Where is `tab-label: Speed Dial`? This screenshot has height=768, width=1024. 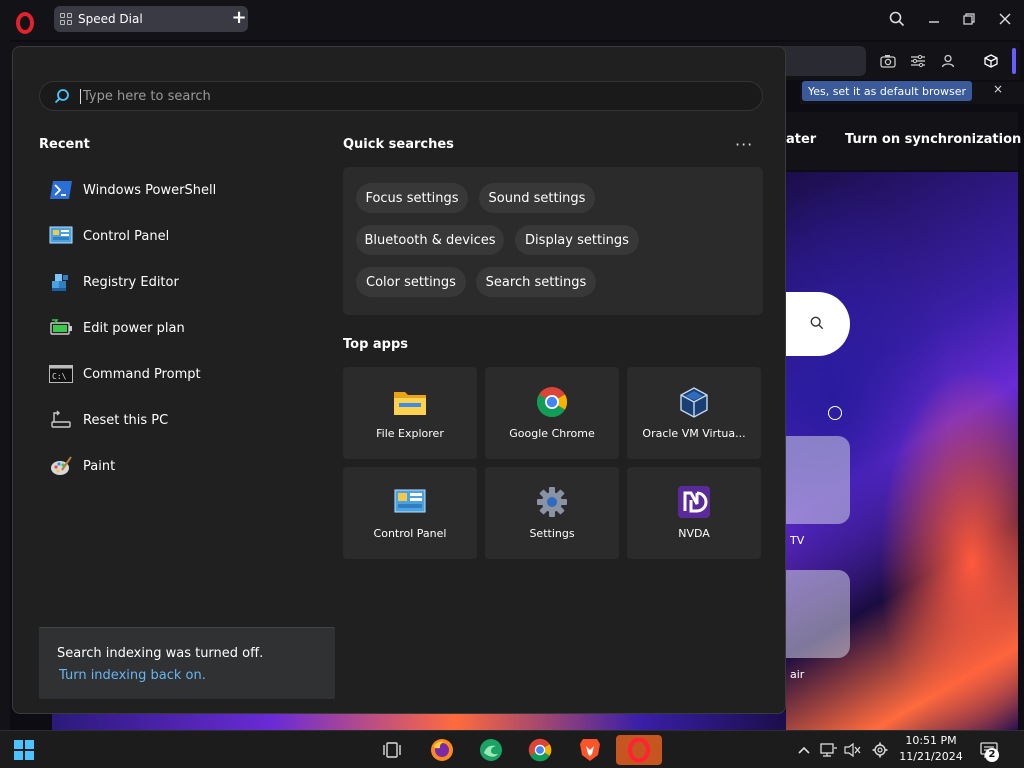
tab-label: Speed Dial is located at coordinates (110, 19).